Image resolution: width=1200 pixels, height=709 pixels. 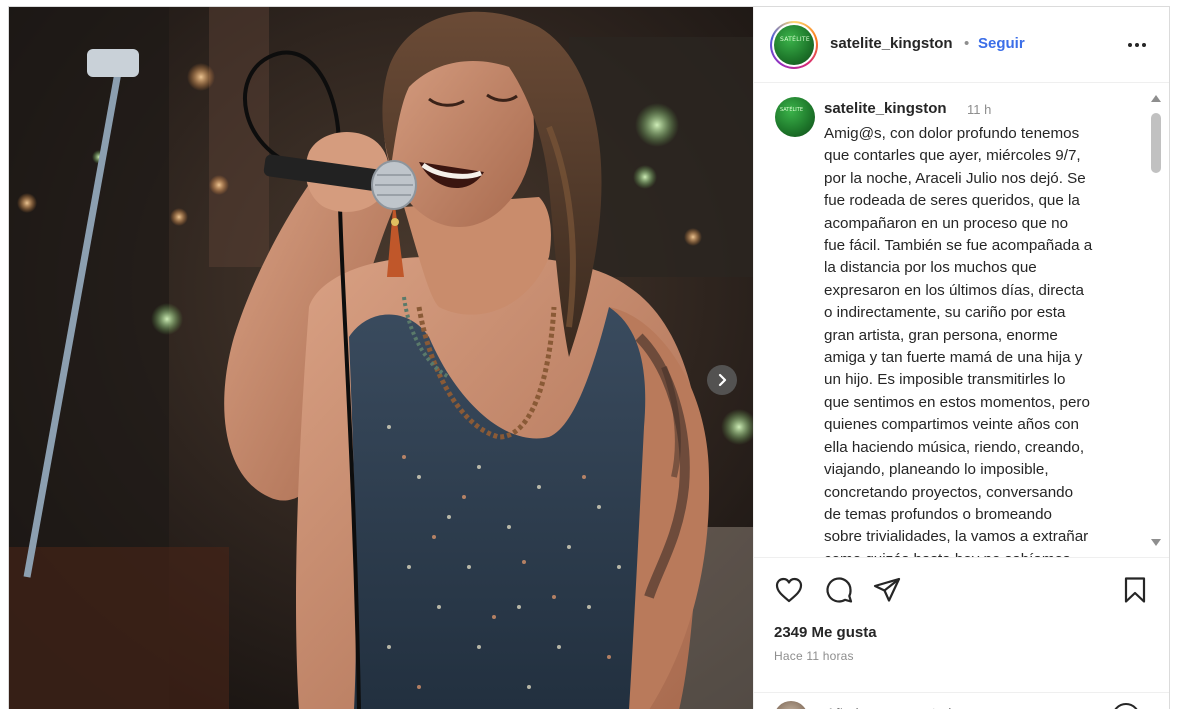 I want to click on story-ring: SATÉLITE, so click(x=794, y=45).